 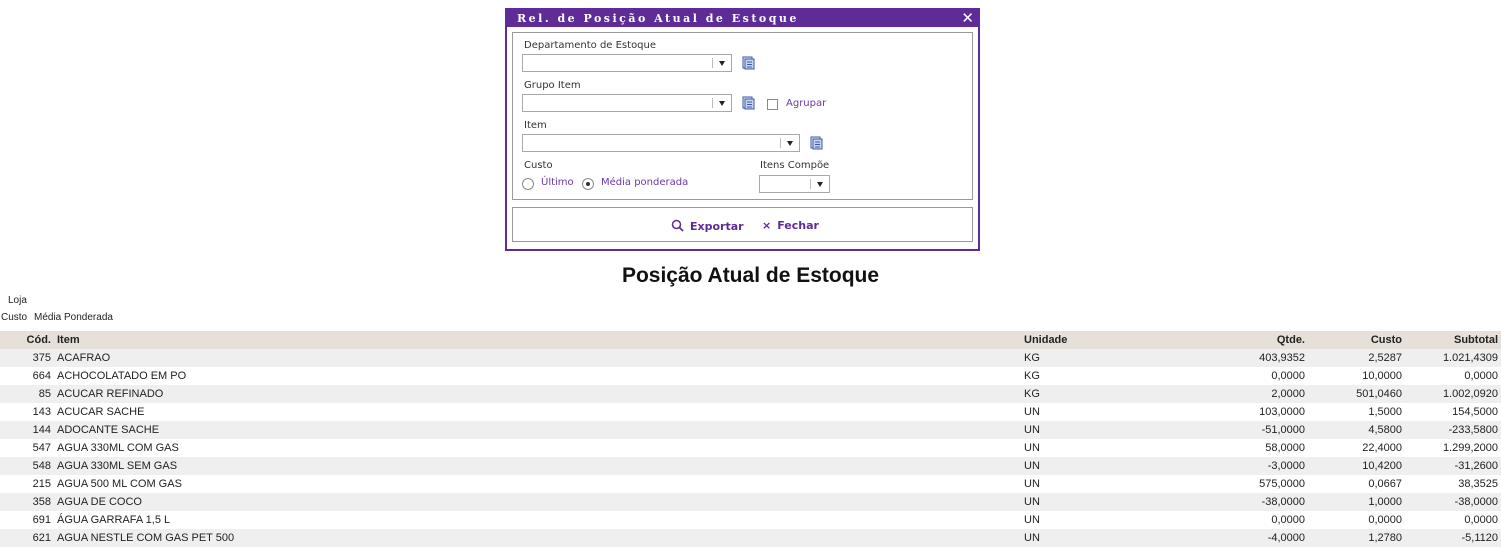 I want to click on report-title: Posição Atual de Estoque, so click(x=750, y=275).